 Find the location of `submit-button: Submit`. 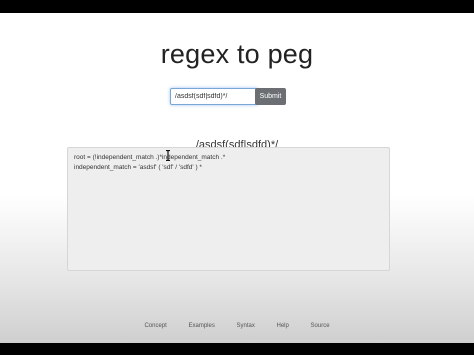

submit-button: Submit is located at coordinates (270, 96).